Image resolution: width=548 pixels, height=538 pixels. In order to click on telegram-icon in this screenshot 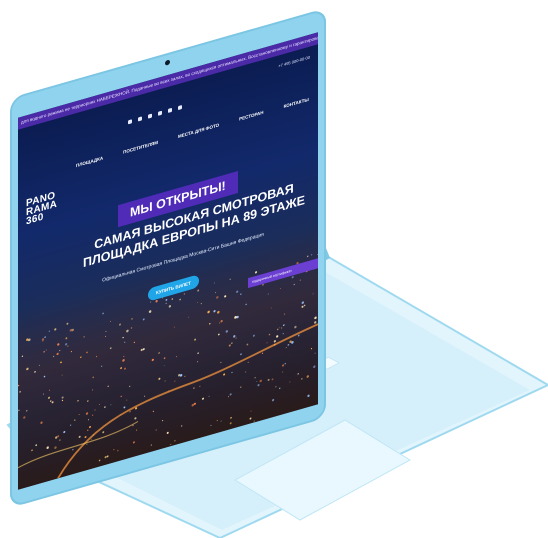, I will do `click(170, 110)`.